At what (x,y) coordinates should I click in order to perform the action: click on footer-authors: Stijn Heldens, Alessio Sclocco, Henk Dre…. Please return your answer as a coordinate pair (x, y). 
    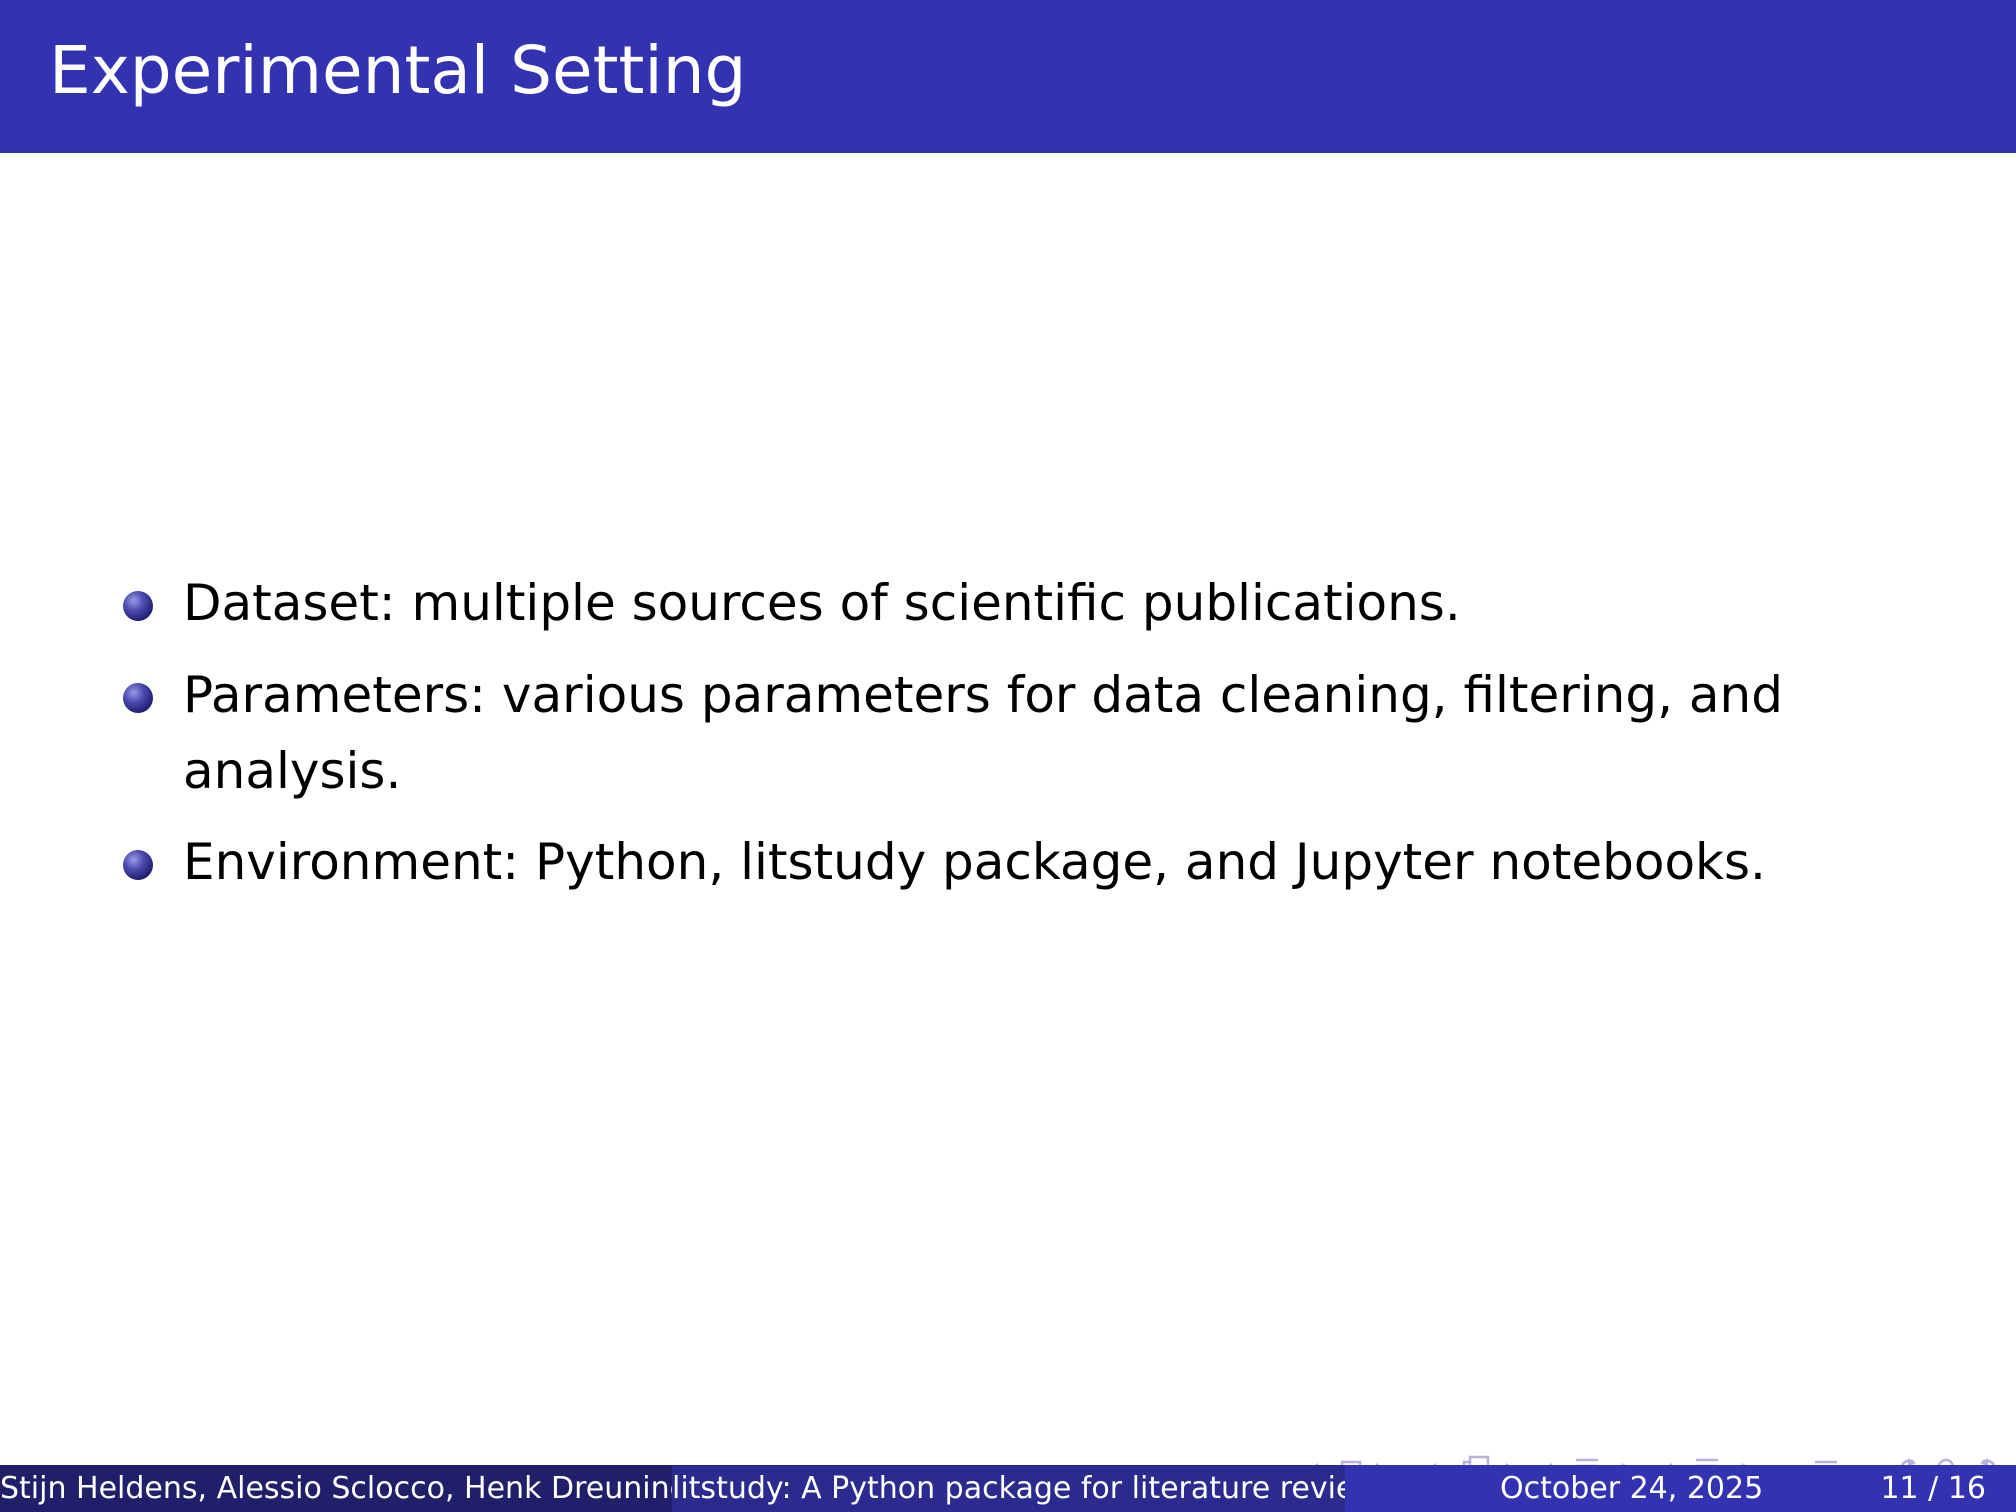
    Looking at the image, I should click on (336, 1488).